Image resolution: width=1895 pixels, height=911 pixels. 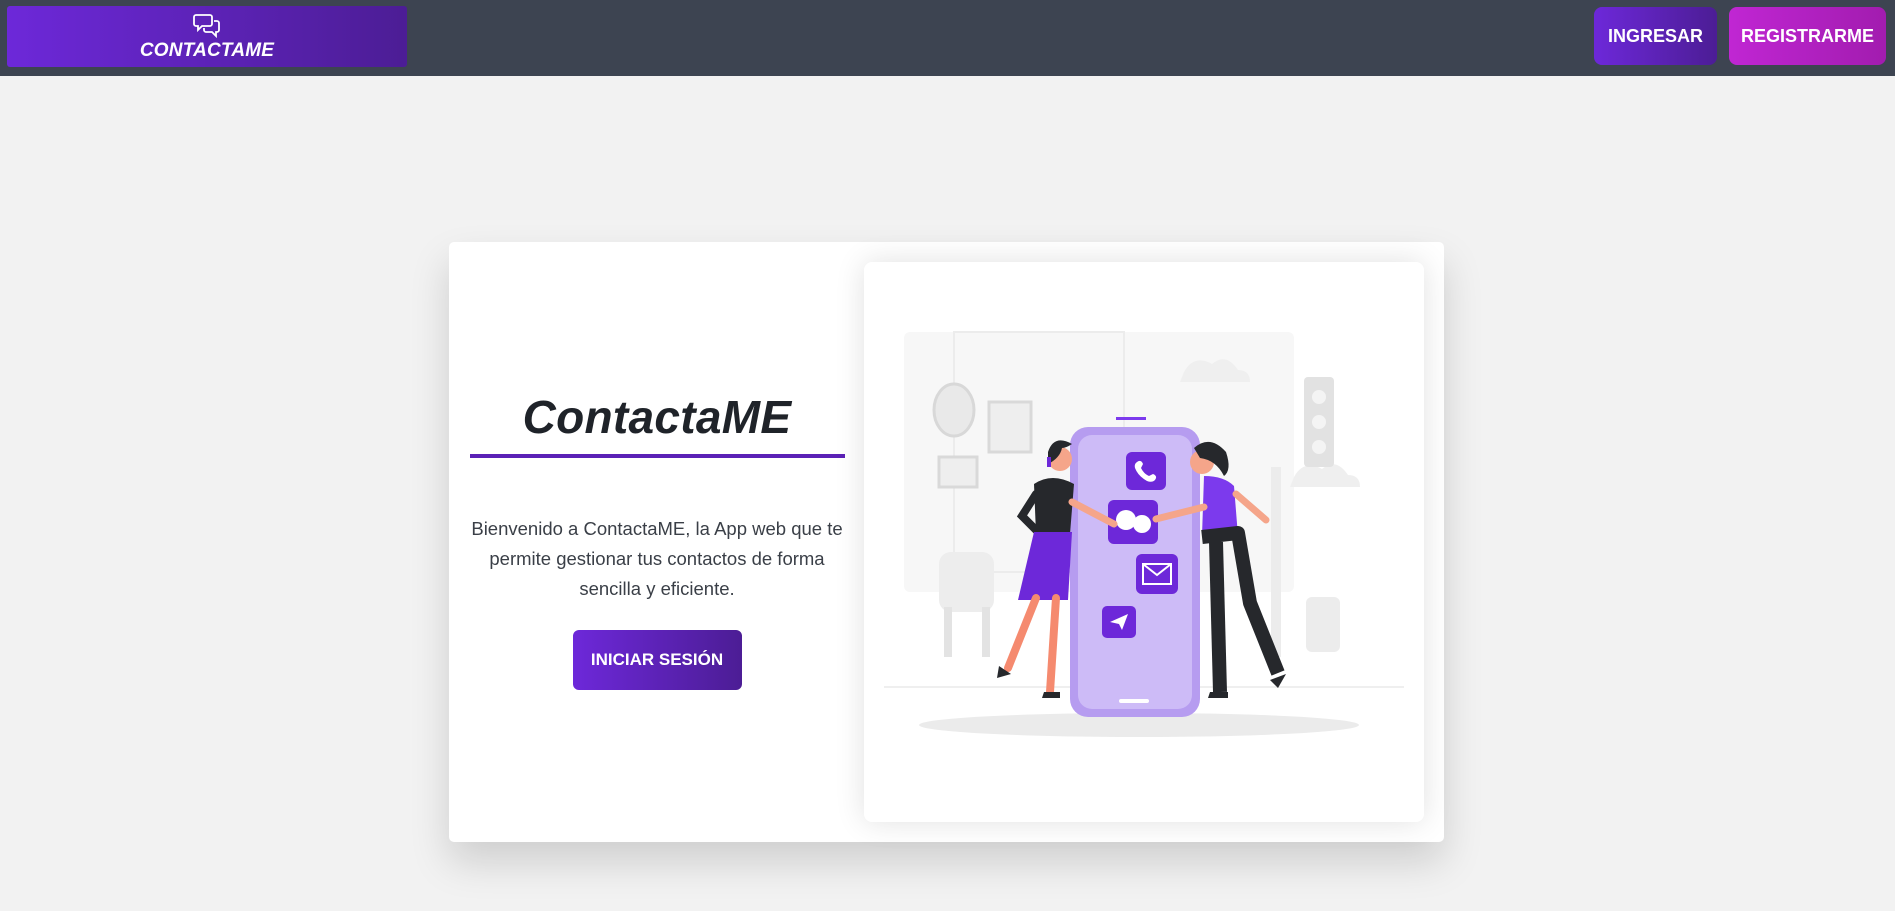 I want to click on title-underline-divider, so click(x=657, y=456).